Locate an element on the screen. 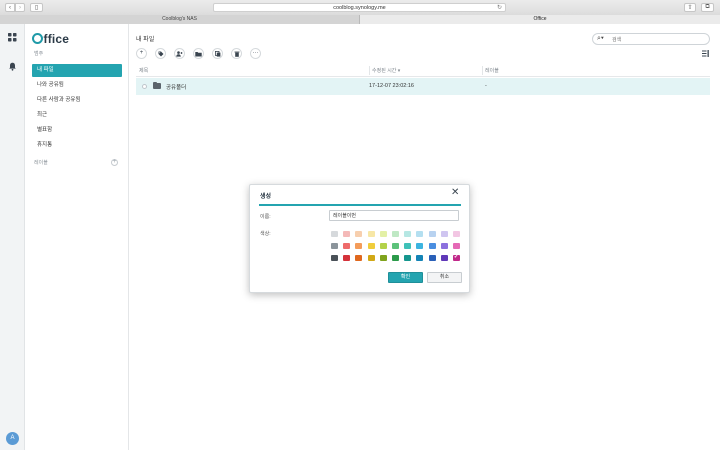 This screenshot has width=720, height=450. reload-icon: ↻ is located at coordinates (499, 8).